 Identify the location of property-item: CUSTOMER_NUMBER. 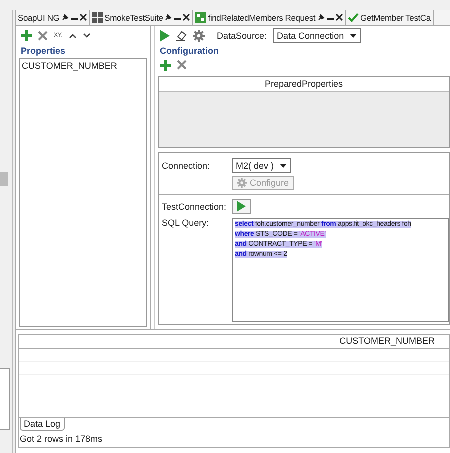
(83, 66).